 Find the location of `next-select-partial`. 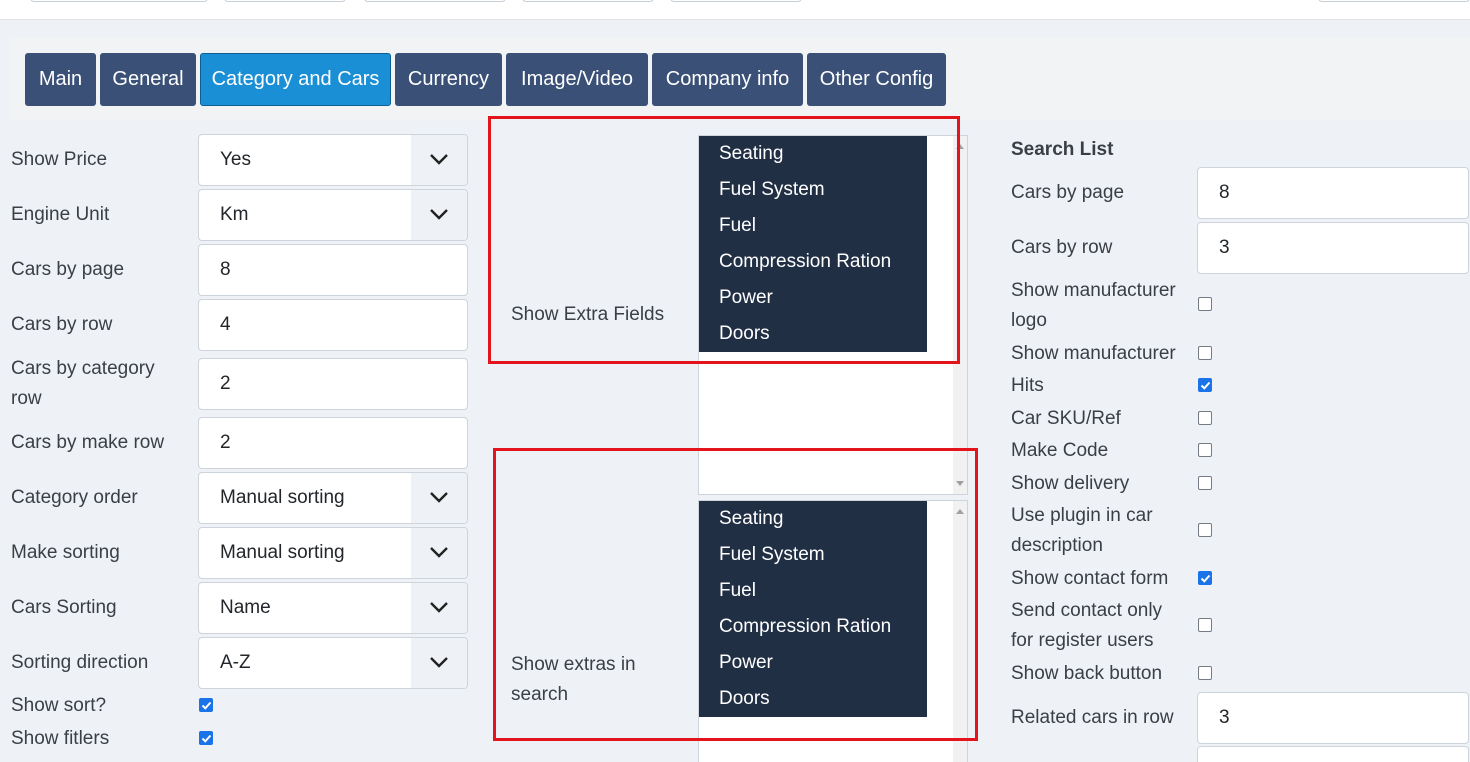

next-select-partial is located at coordinates (1333, 754).